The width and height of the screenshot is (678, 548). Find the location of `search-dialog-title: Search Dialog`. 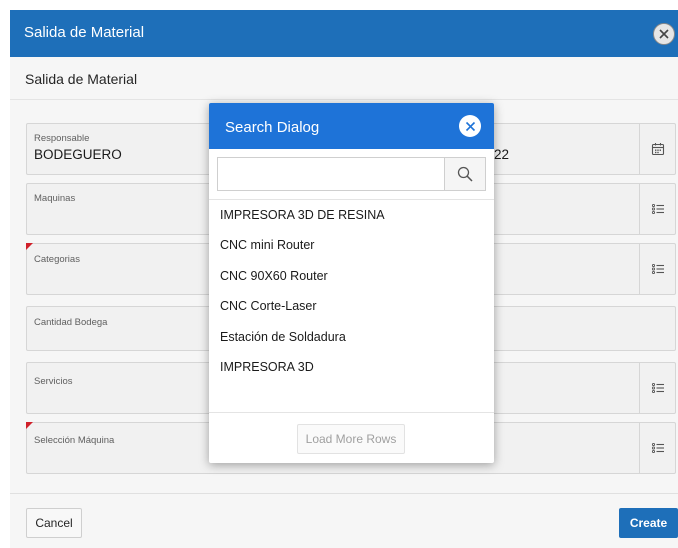

search-dialog-title: Search Dialog is located at coordinates (272, 127).